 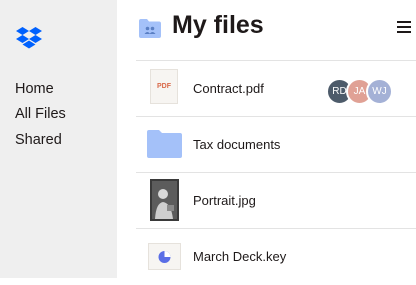 I want to click on pdf-thumb-label: PDF, so click(x=164, y=86).